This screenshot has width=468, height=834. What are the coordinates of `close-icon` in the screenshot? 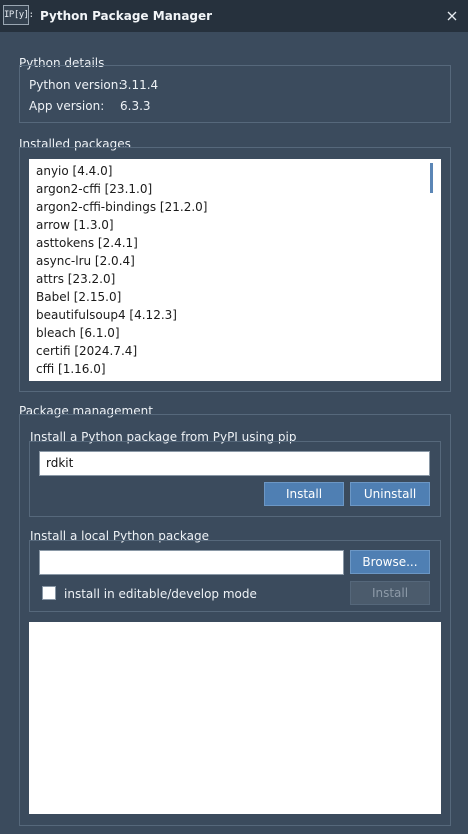 It's located at (452, 16).